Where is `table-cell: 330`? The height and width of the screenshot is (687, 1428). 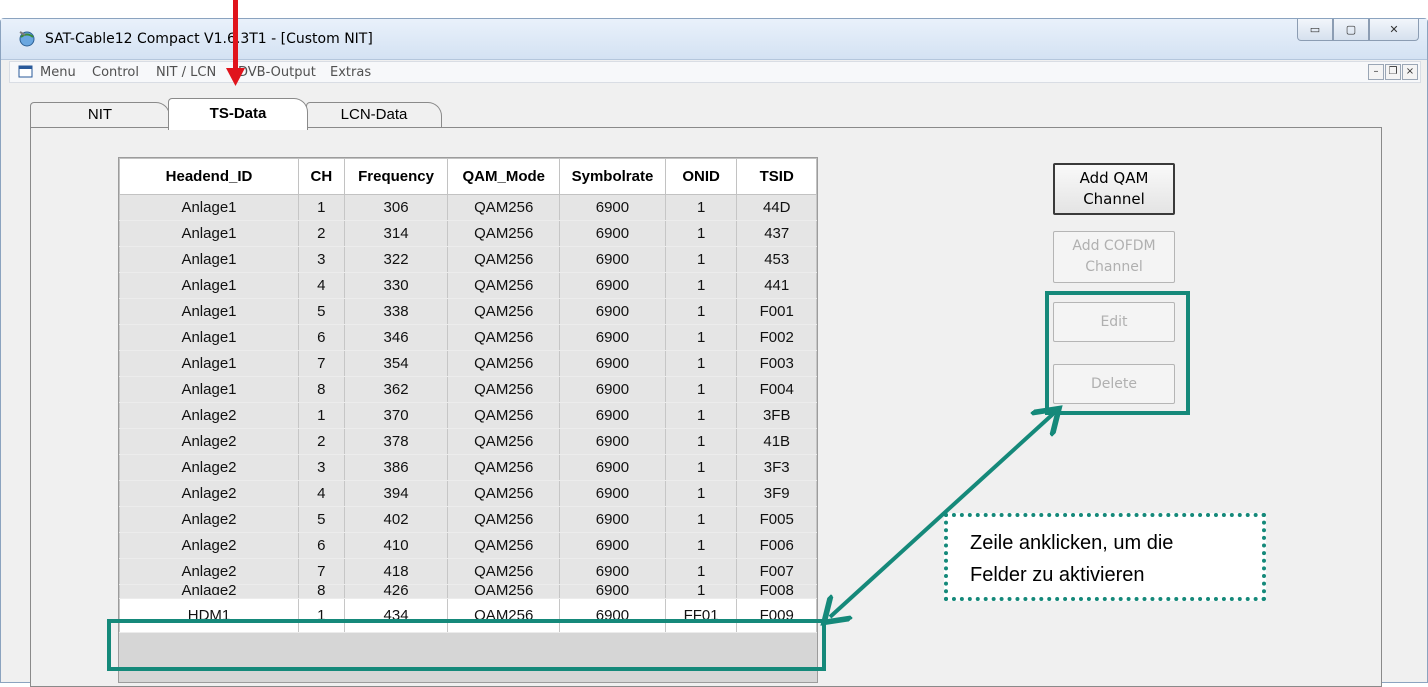 table-cell: 330 is located at coordinates (396, 285).